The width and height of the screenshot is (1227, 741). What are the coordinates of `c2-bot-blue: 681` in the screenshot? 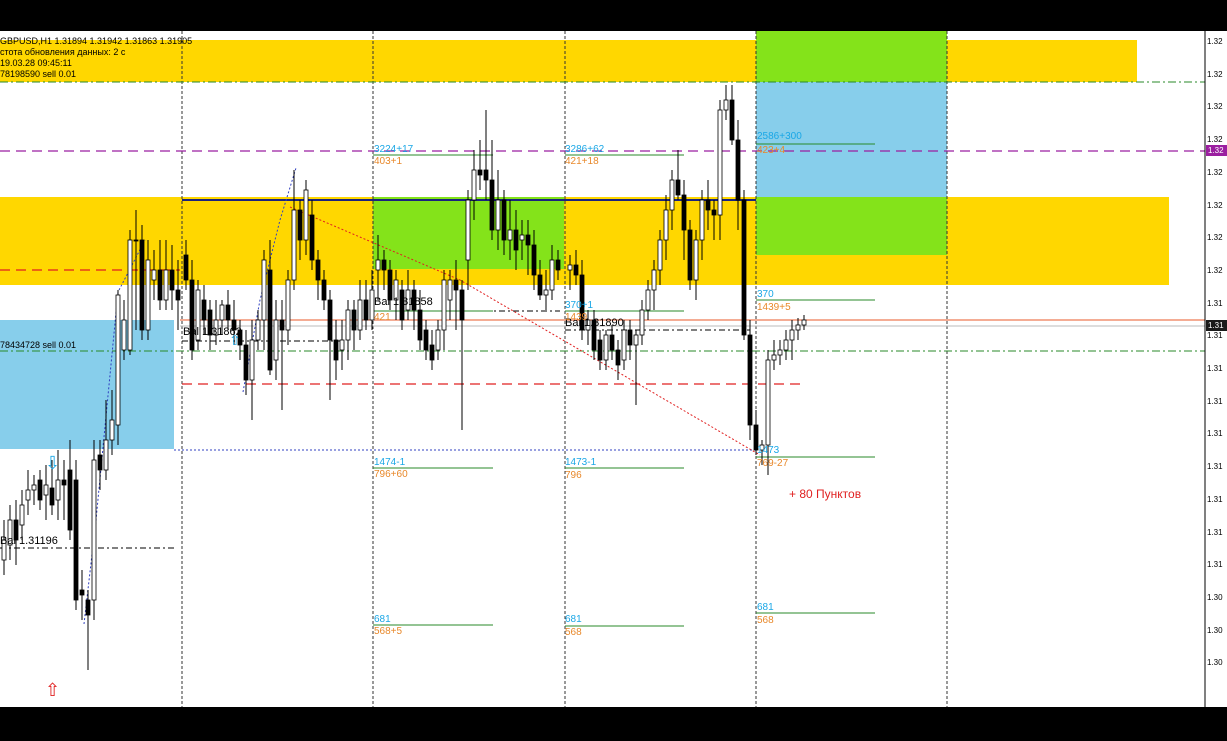 It's located at (573, 619).